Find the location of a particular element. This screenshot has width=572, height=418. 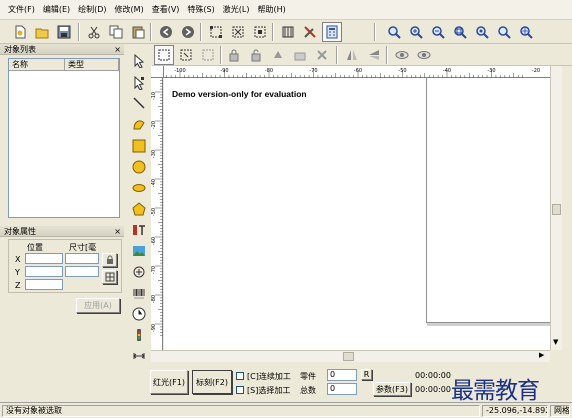

pos-y-field is located at coordinates (44, 271).